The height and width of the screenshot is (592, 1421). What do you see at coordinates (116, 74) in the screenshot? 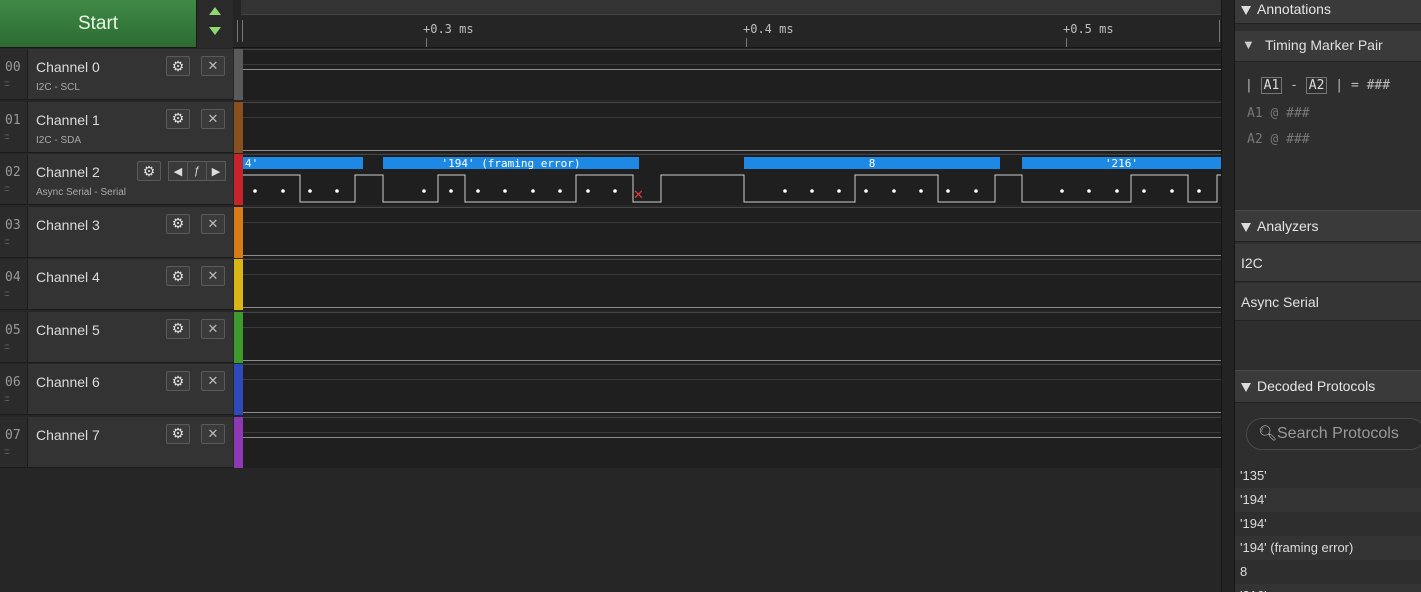
I see `channel-row-0: 00:::: Channel 0 I2C - SCL ⚙ ✕` at bounding box center [116, 74].